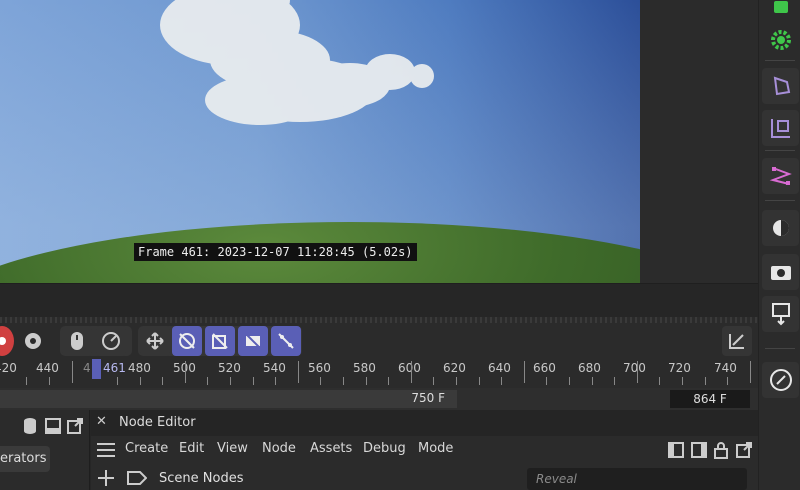 This screenshot has width=800, height=490. What do you see at coordinates (137, 478) in the screenshot?
I see `tag-icon` at bounding box center [137, 478].